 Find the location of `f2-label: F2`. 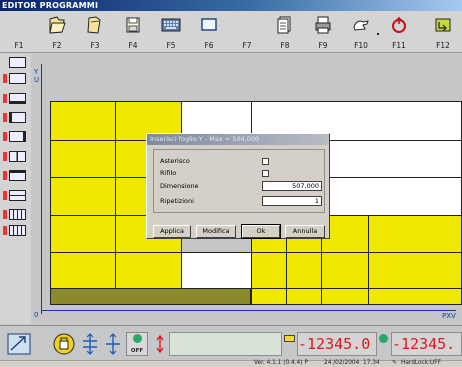

f2-label: F2 is located at coordinates (57, 45).